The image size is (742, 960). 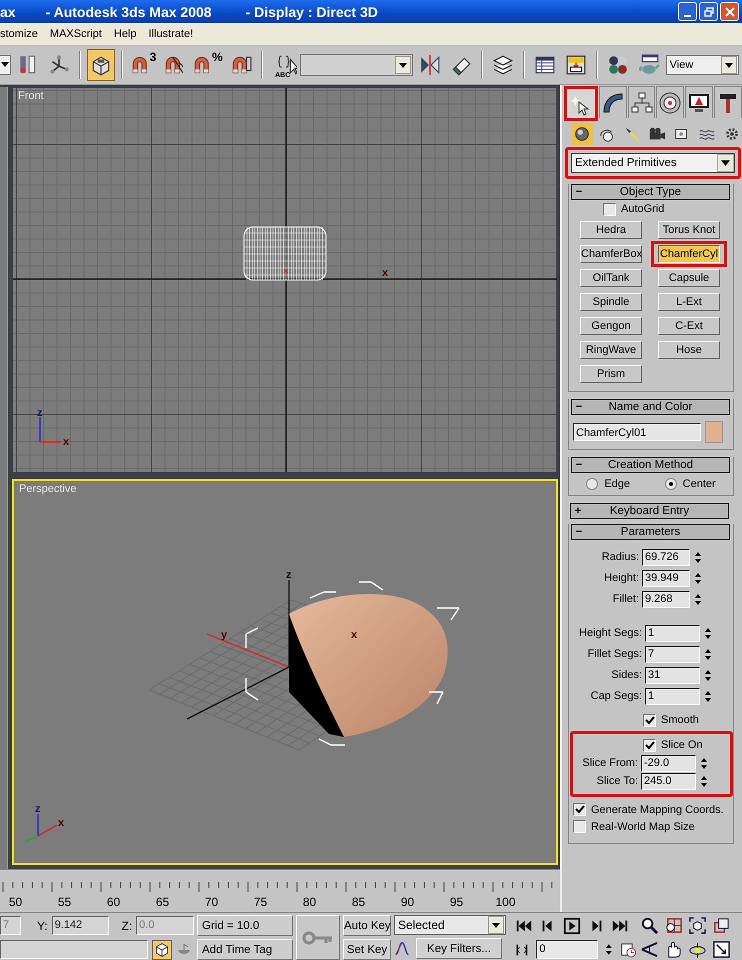 What do you see at coordinates (668, 763) in the screenshot?
I see `number-field: -29.0` at bounding box center [668, 763].